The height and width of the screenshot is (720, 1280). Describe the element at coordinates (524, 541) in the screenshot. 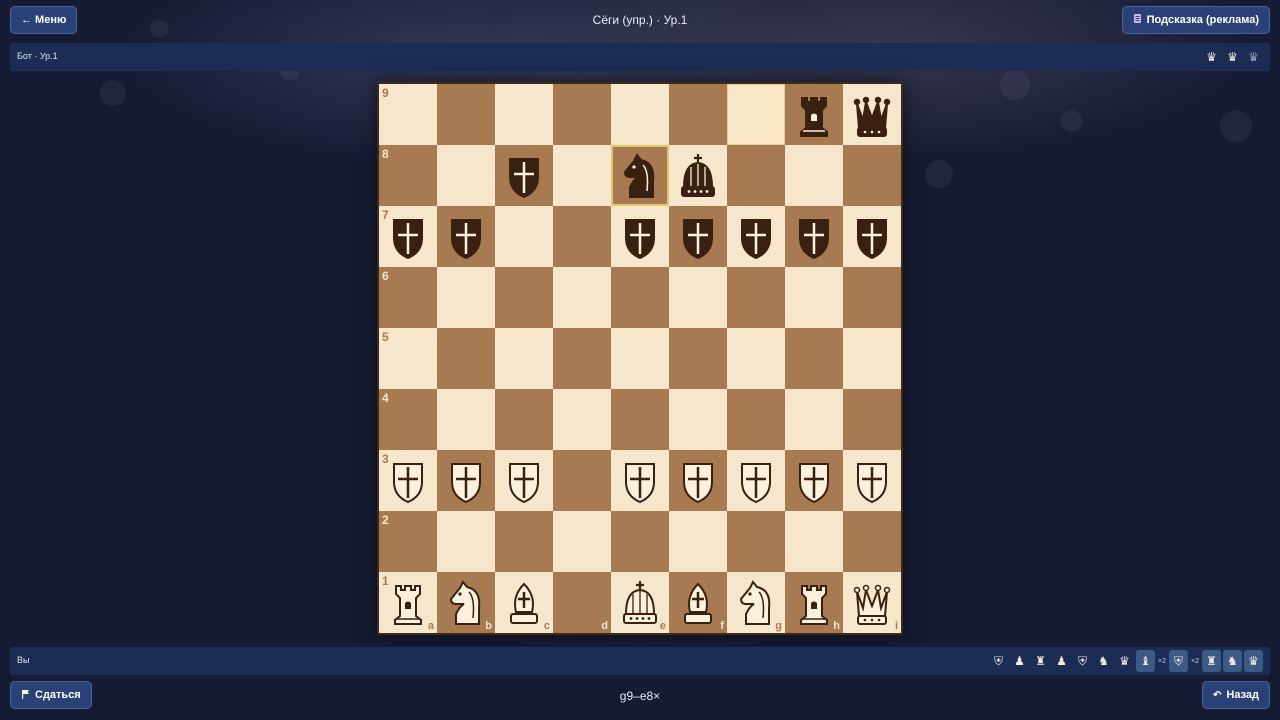

I see `square-c2` at that location.